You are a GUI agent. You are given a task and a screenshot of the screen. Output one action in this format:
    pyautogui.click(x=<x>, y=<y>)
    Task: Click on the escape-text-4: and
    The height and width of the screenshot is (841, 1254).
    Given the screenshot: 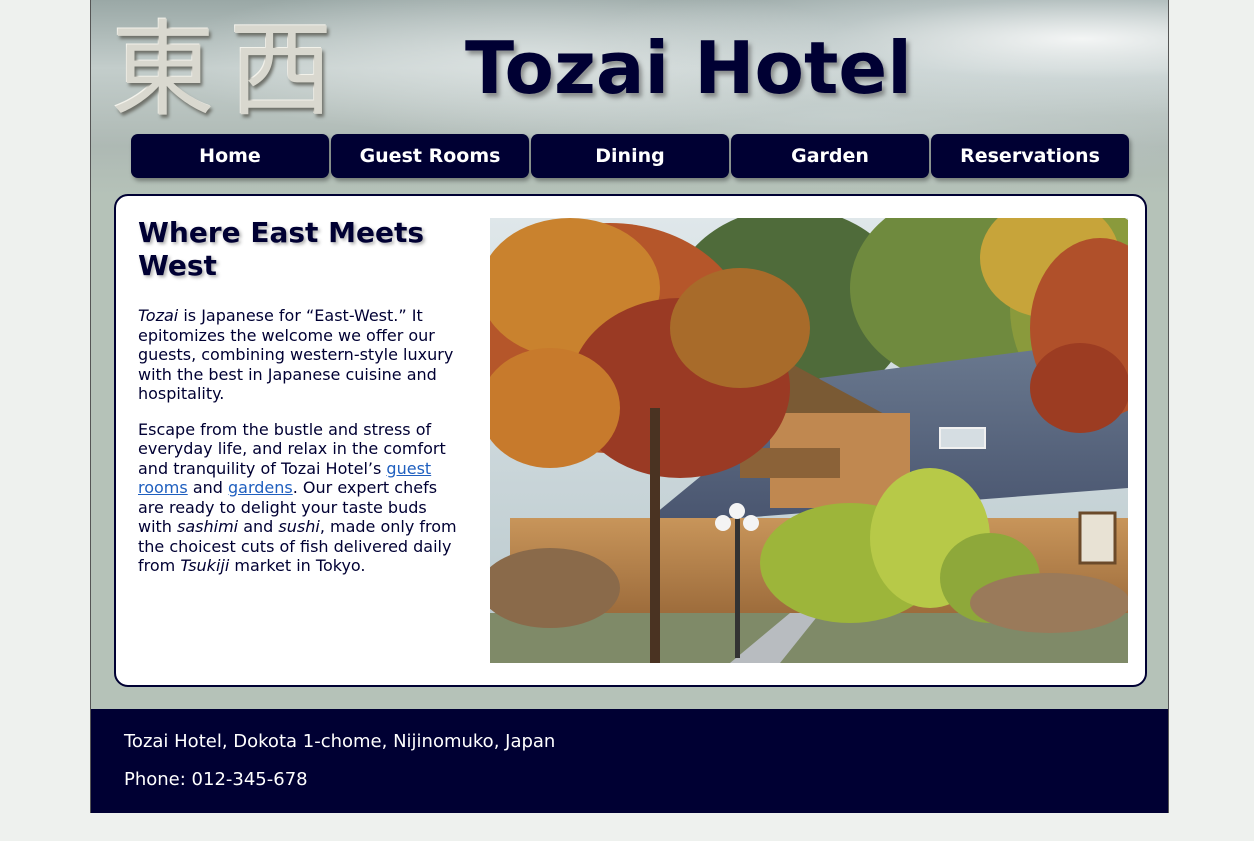 What is the action you would take?
    pyautogui.click(x=258, y=526)
    